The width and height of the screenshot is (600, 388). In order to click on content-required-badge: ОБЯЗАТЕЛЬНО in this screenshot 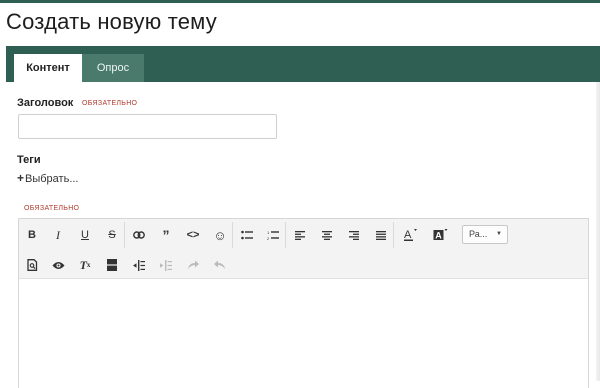, I will do `click(52, 208)`.